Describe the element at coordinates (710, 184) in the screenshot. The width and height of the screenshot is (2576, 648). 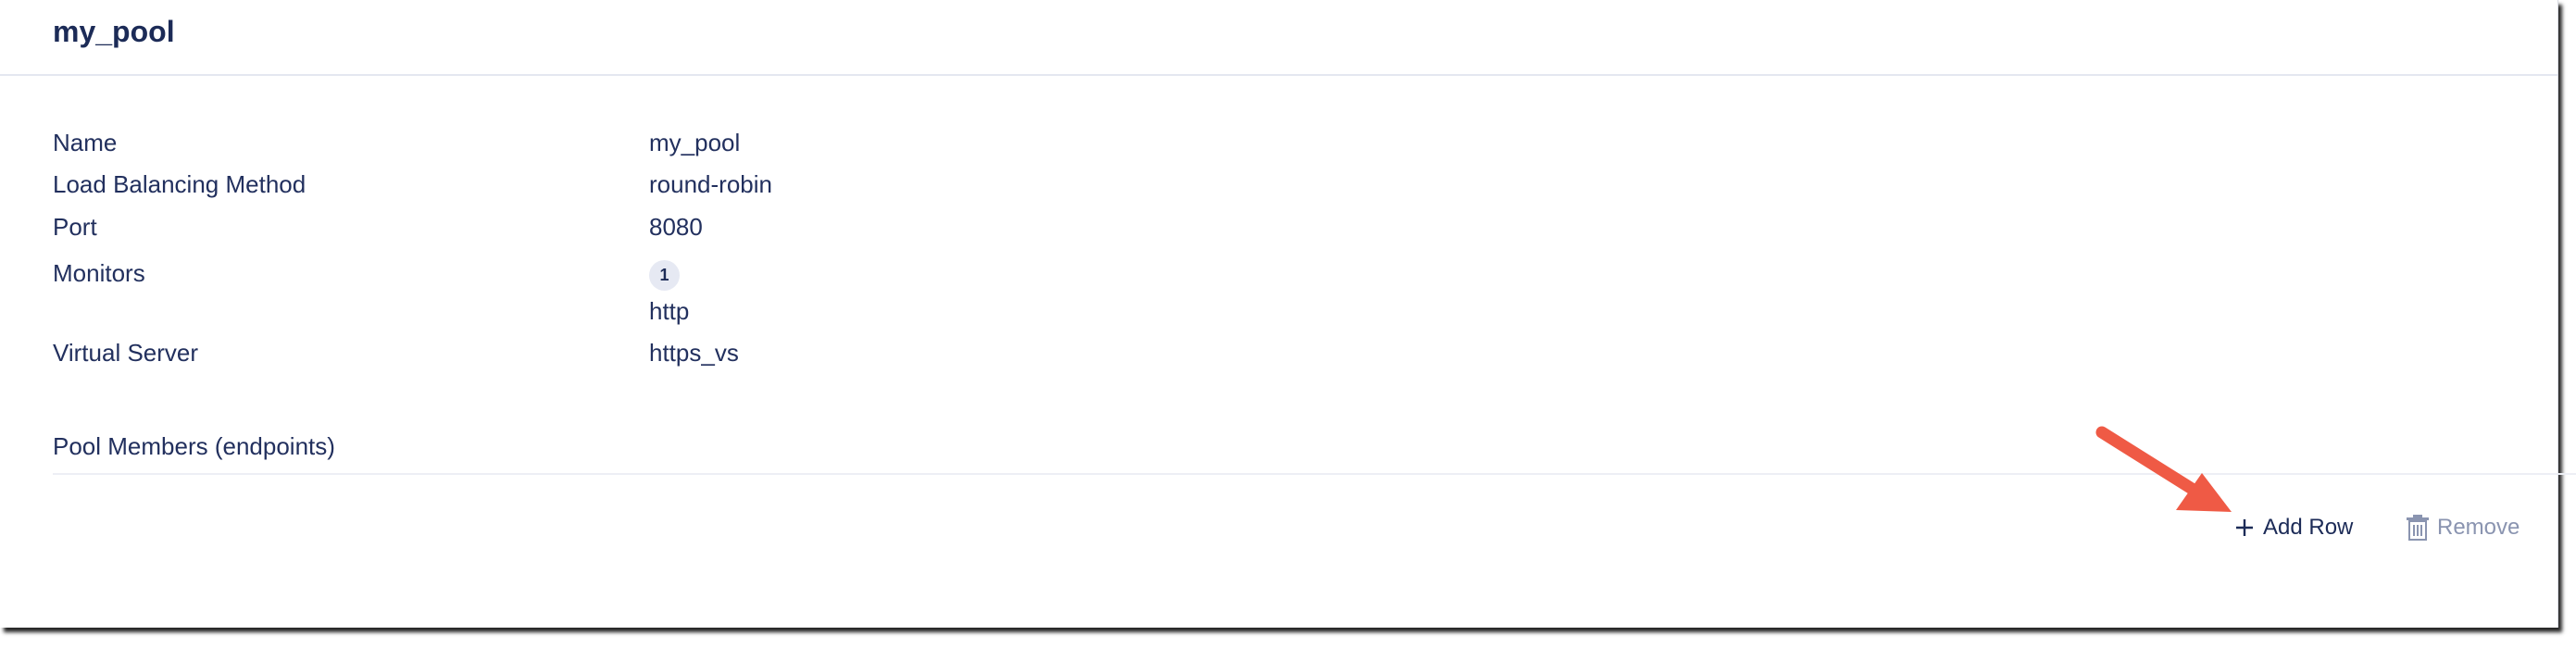
I see `load-balancing-value: round-robin` at that location.